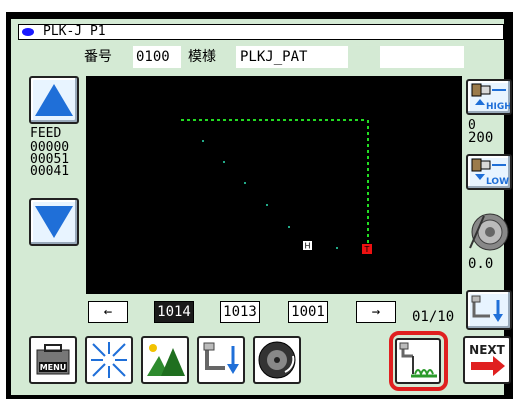  What do you see at coordinates (481, 264) in the screenshot?
I see `tension-value: 0.0` at bounding box center [481, 264].